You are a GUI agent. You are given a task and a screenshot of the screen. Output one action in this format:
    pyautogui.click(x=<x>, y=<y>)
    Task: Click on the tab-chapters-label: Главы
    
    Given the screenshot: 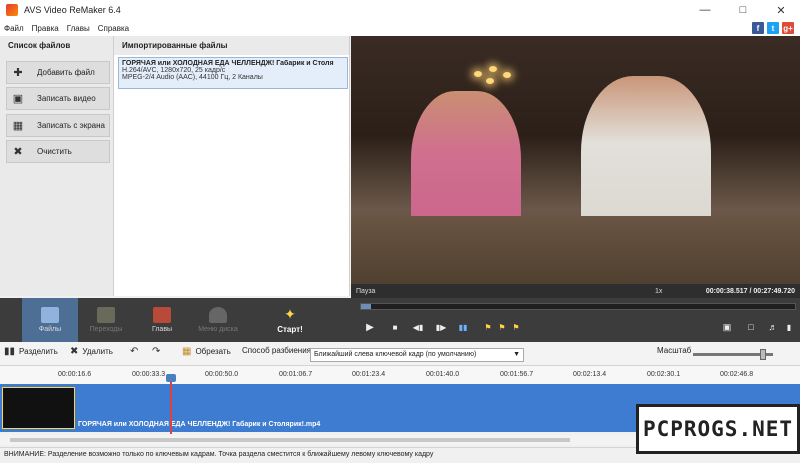 What is the action you would take?
    pyautogui.click(x=162, y=329)
    